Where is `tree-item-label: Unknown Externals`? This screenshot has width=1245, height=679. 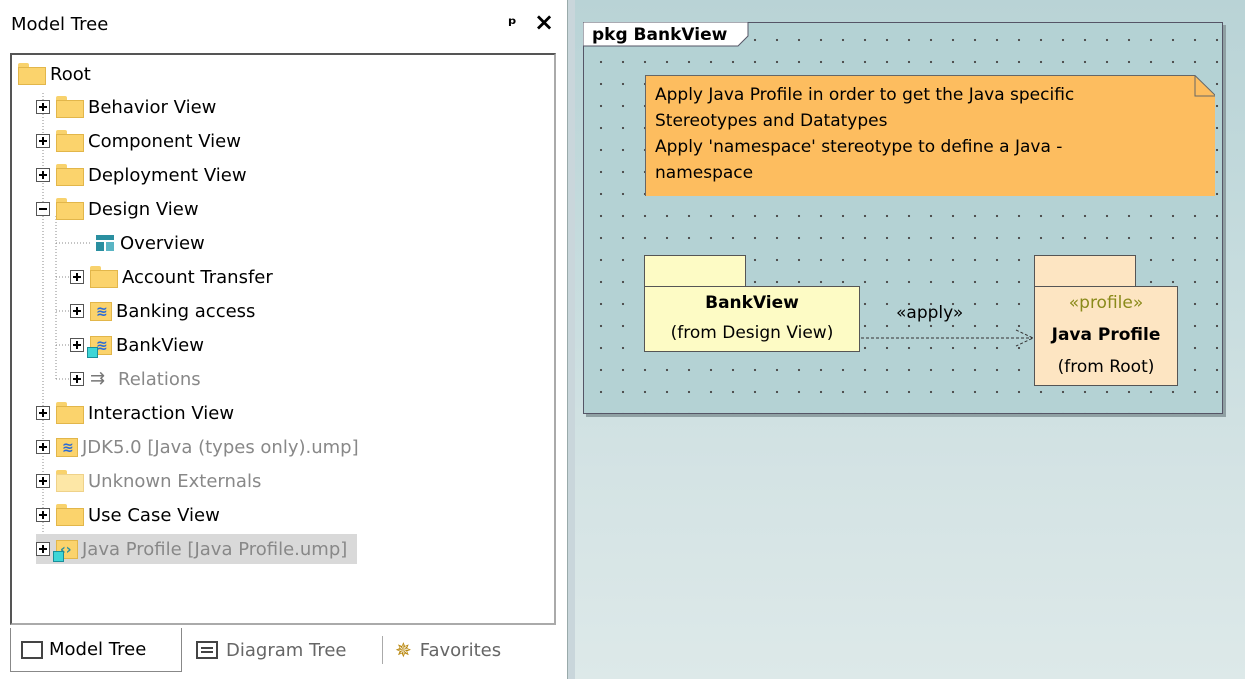 tree-item-label: Unknown Externals is located at coordinates (175, 481).